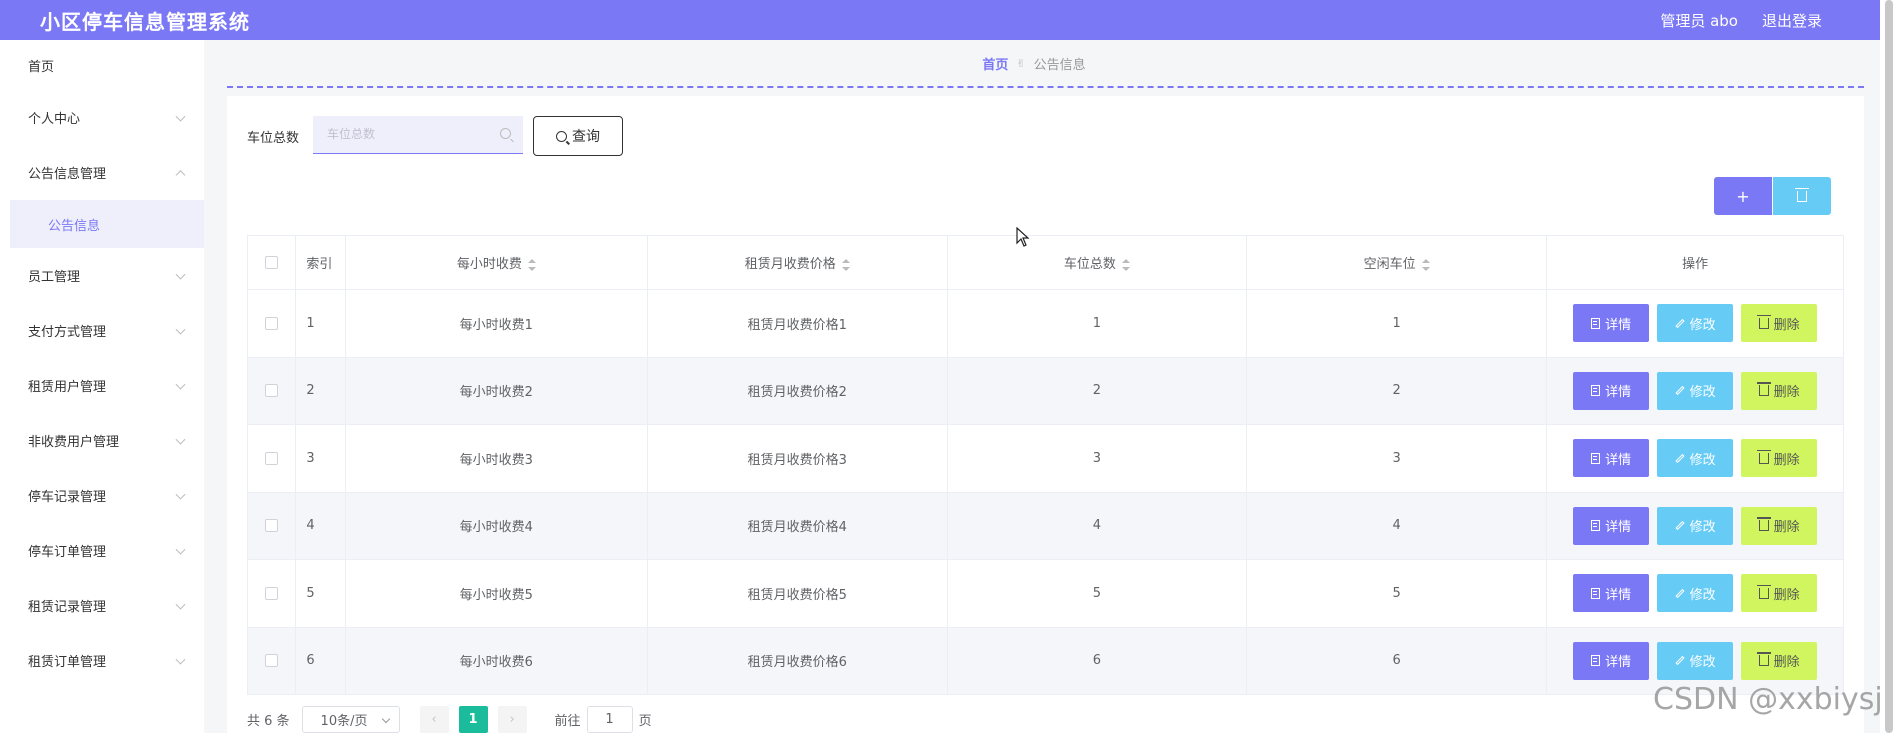 This screenshot has height=733, width=1900. What do you see at coordinates (797, 391) in the screenshot?
I see `cell-monthly-price: 租赁月收费价格2` at bounding box center [797, 391].